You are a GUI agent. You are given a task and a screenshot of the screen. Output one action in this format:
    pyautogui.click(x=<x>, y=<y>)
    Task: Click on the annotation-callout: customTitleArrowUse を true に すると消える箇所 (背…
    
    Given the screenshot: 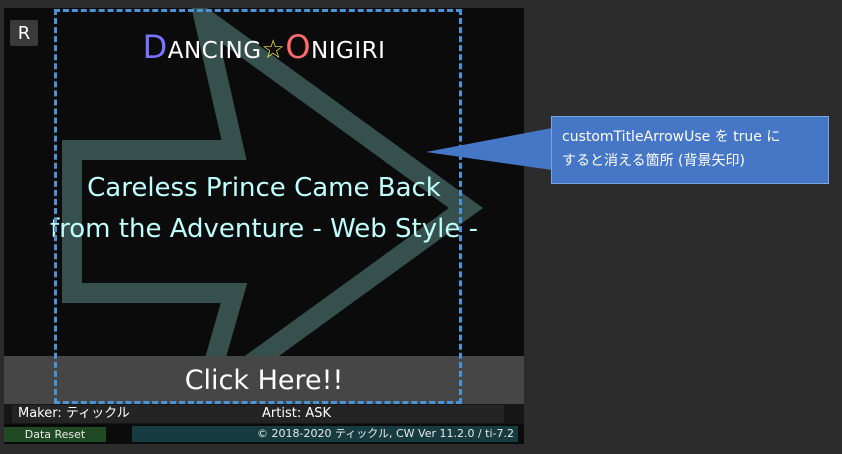 What is the action you would take?
    pyautogui.click(x=690, y=150)
    